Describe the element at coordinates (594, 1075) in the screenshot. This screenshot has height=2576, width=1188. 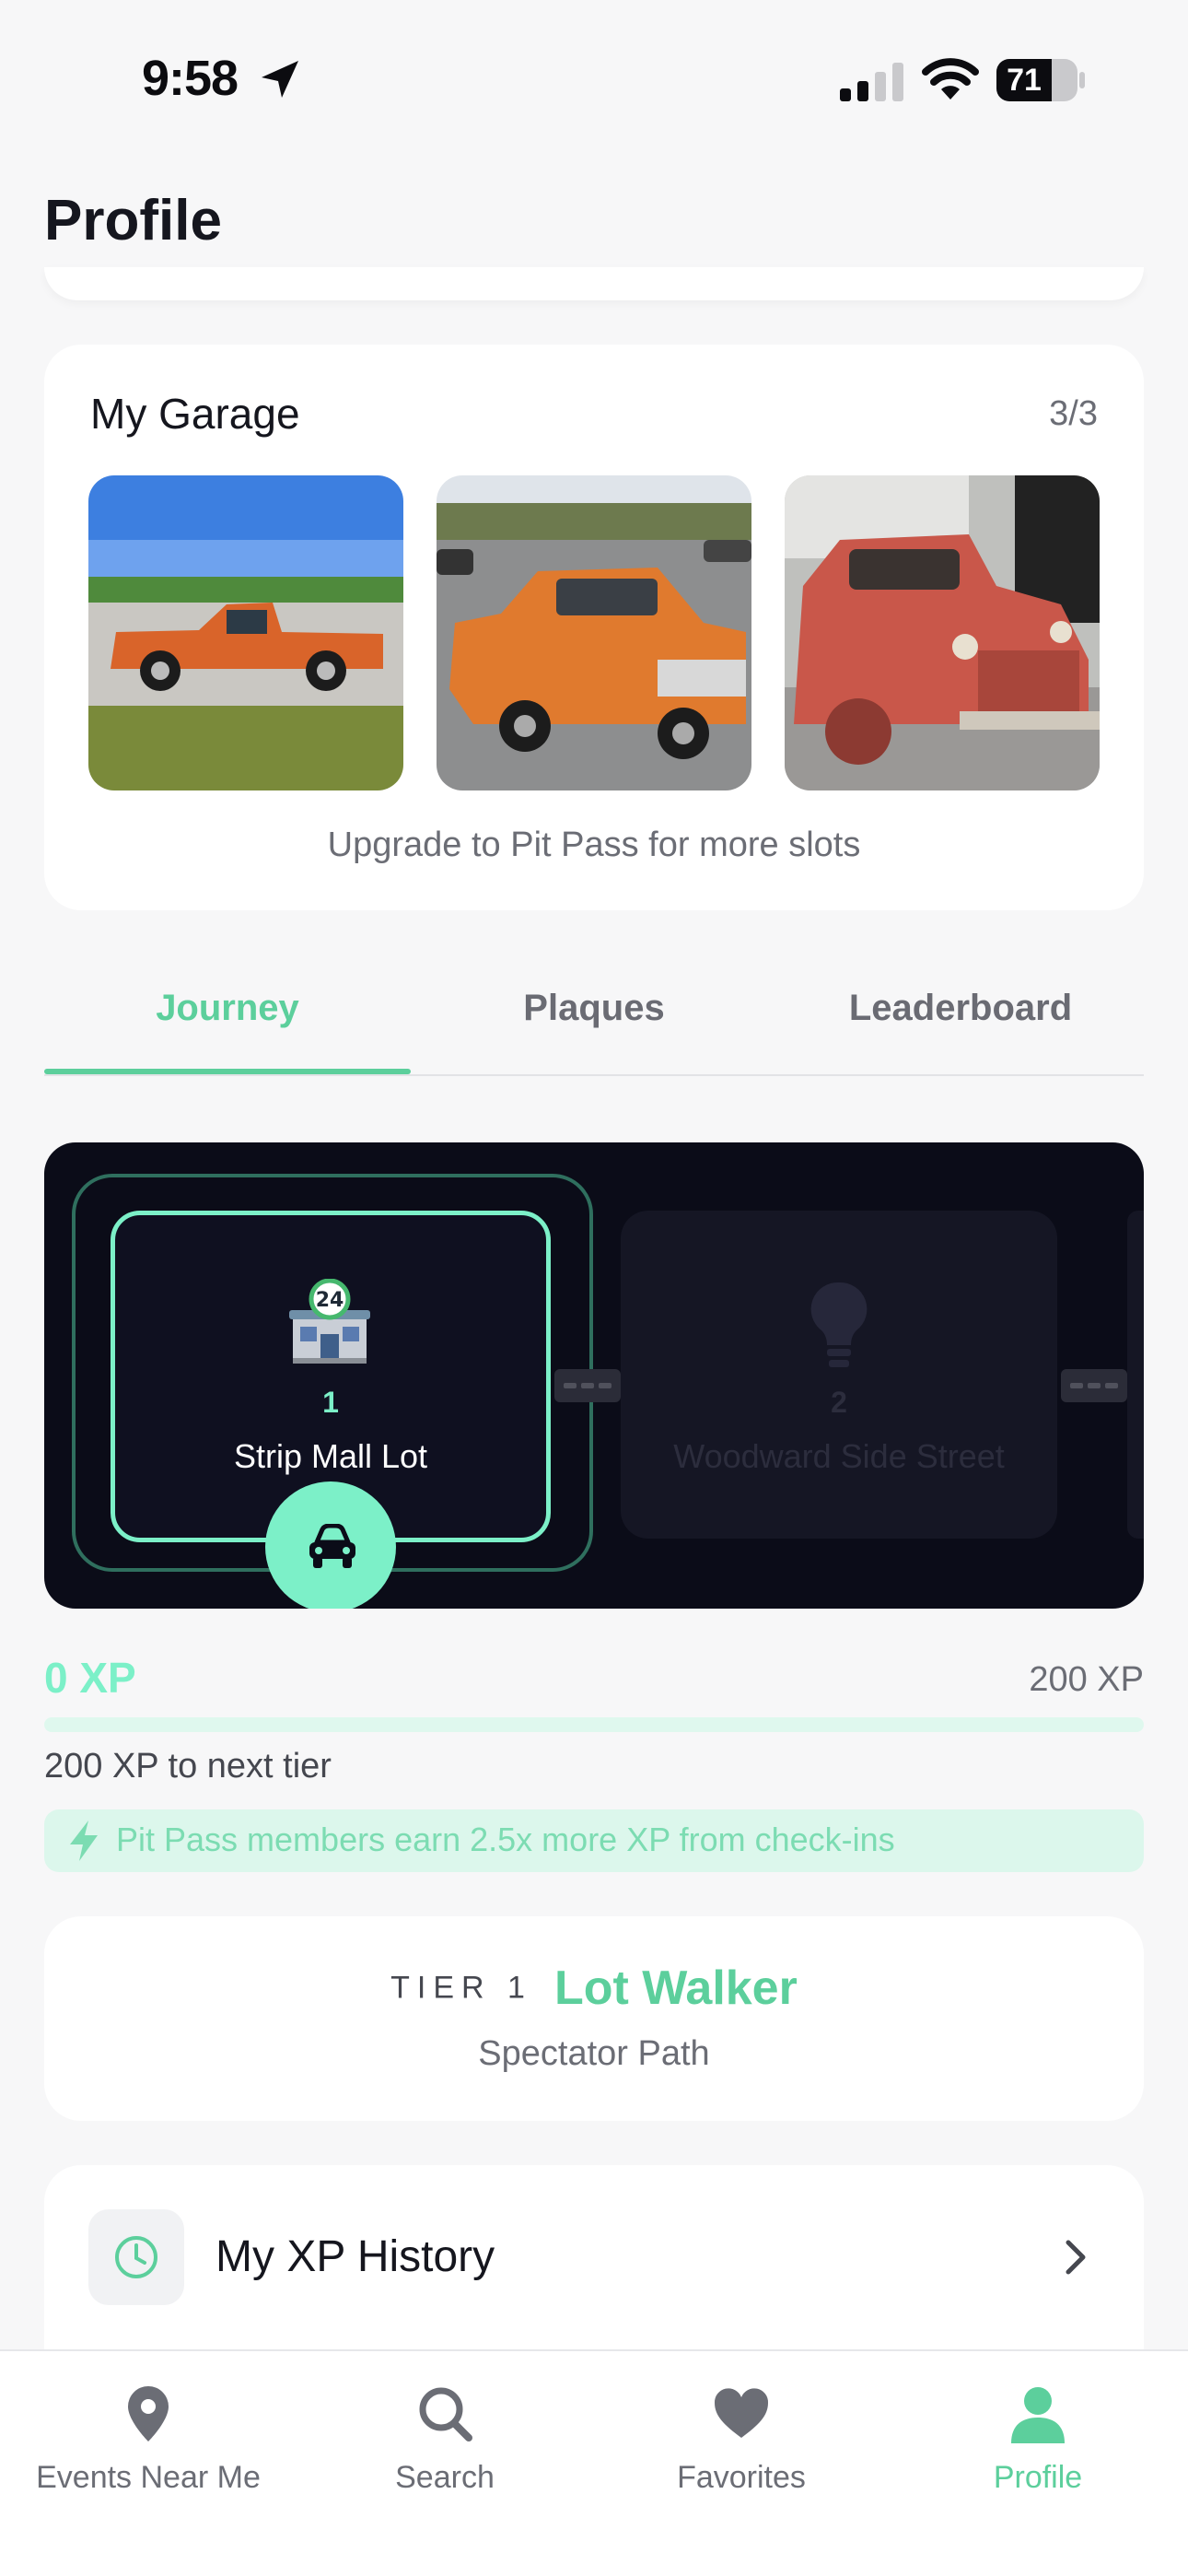
I see `tab-divider` at that location.